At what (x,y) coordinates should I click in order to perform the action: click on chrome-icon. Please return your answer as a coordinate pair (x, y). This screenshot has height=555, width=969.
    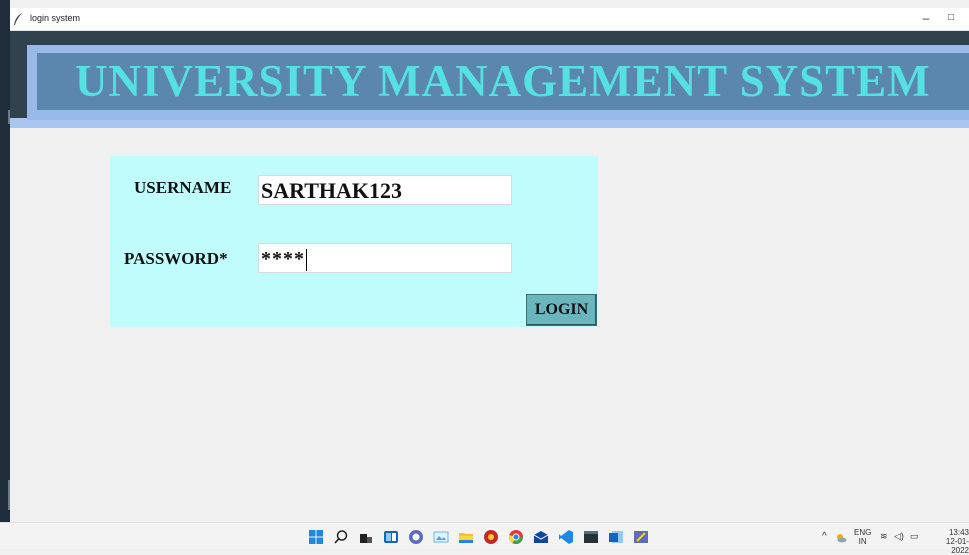
    Looking at the image, I should click on (516, 537).